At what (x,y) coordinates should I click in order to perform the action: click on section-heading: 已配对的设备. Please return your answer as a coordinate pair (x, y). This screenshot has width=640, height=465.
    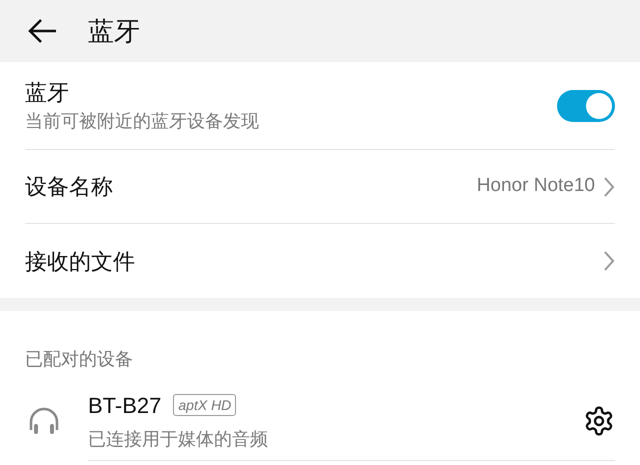
    Looking at the image, I should click on (79, 359).